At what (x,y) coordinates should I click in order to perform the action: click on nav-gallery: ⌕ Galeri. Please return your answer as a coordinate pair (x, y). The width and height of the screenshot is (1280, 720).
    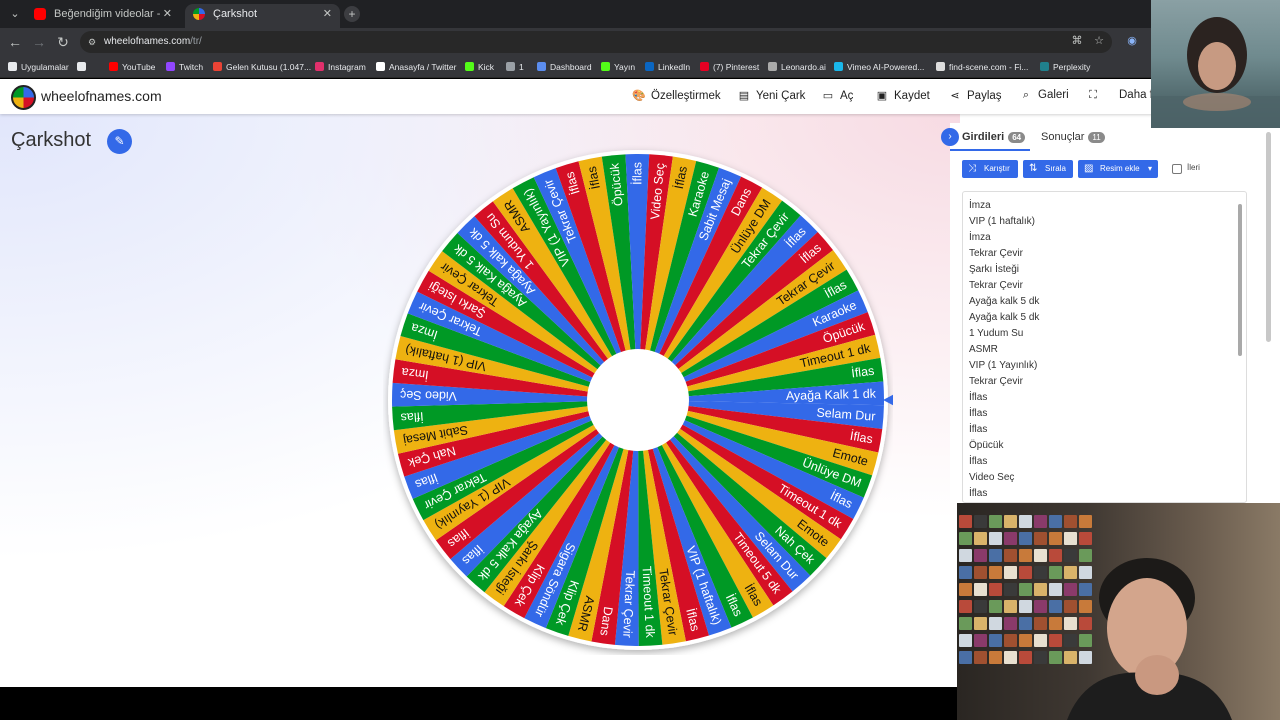
    Looking at the image, I should click on (1044, 95).